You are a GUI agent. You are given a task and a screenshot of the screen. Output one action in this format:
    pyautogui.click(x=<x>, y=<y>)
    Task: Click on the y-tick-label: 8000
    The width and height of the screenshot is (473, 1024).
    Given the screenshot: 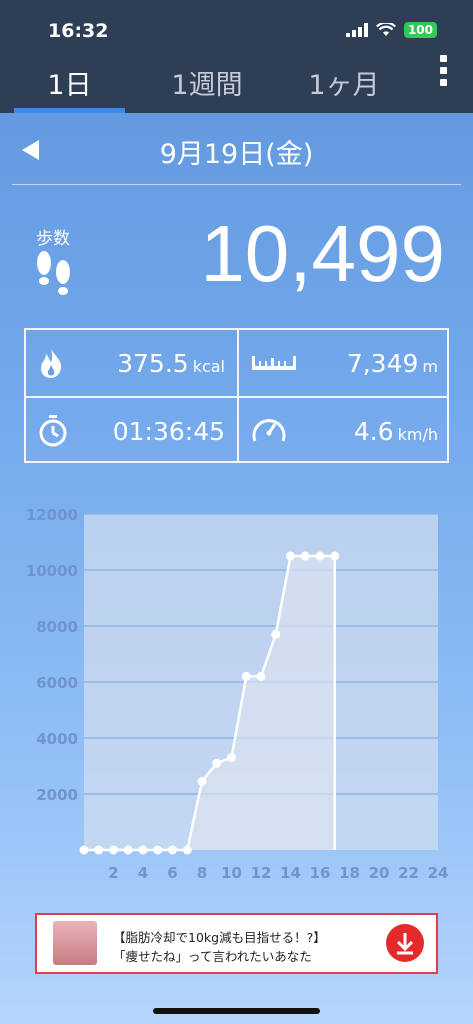 What is the action you would take?
    pyautogui.click(x=57, y=627)
    